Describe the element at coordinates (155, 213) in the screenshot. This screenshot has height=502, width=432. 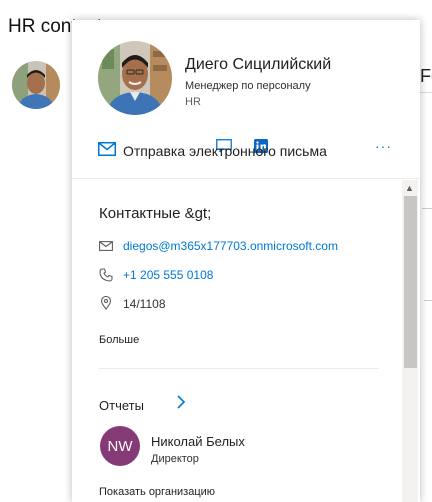
I see `contact-heading: Контактные &gt;` at that location.